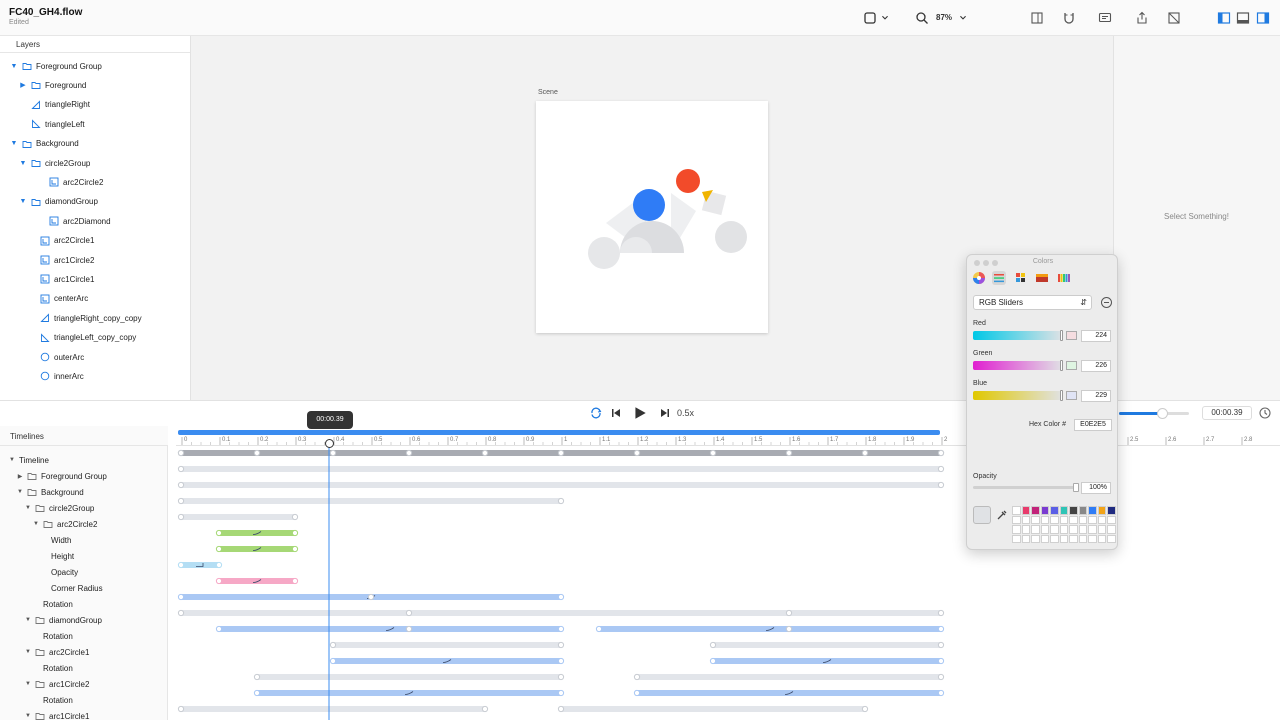 The height and width of the screenshot is (720, 1280). I want to click on layer-row: arc2Diamond, so click(74, 221).